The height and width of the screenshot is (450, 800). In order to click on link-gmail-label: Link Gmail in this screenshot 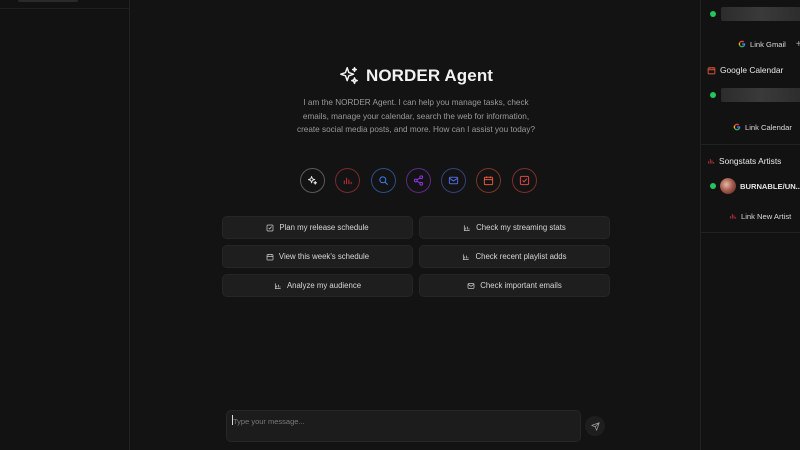, I will do `click(768, 44)`.